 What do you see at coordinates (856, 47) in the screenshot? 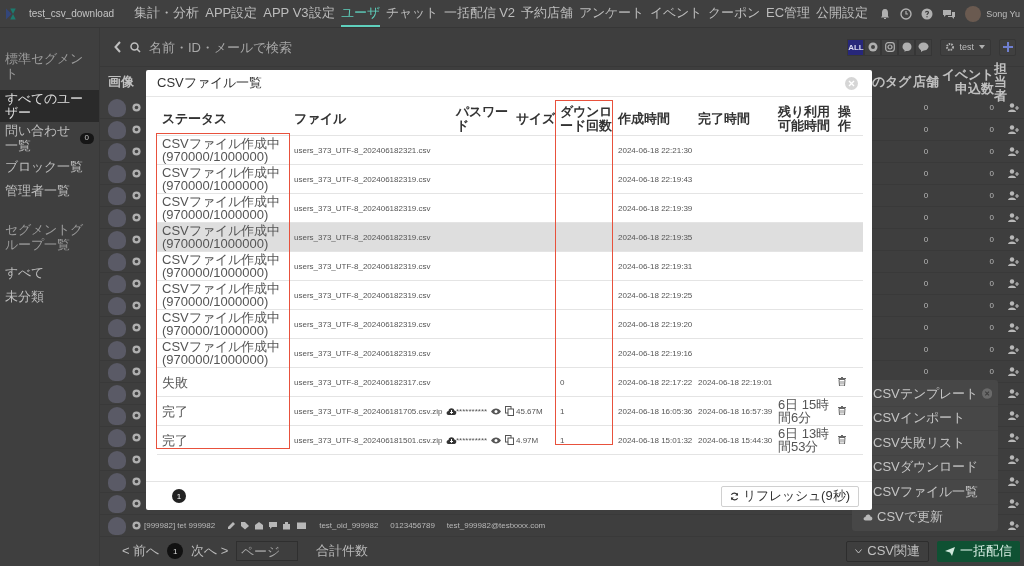
I see `all-filter-button: ALL` at bounding box center [856, 47].